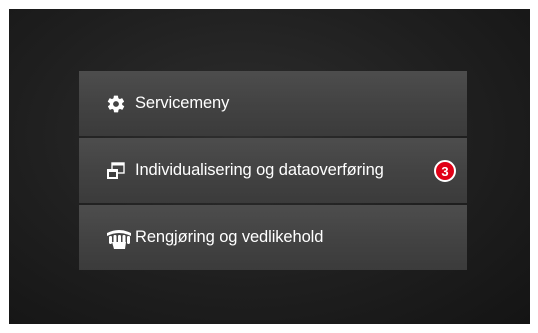 This screenshot has height=333, width=538. I want to click on windows-transfer-icon, so click(116, 171).